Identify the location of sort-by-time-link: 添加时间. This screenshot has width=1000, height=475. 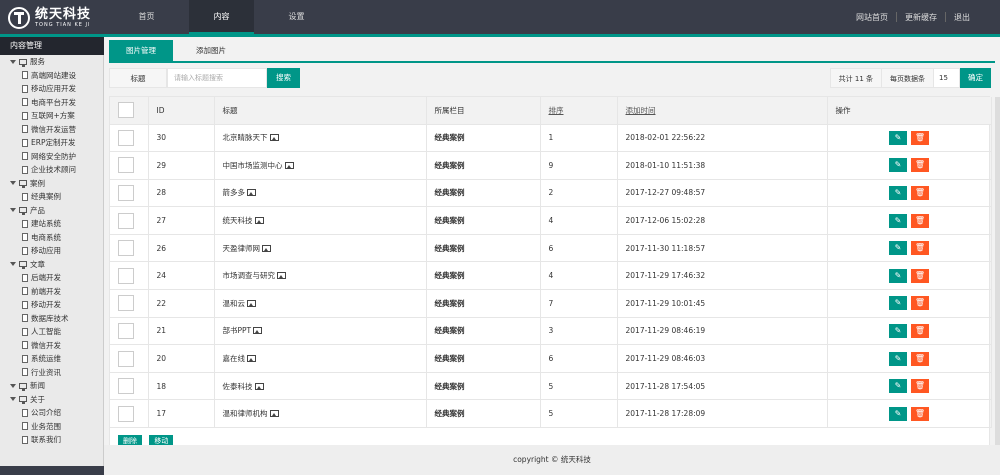
(641, 110).